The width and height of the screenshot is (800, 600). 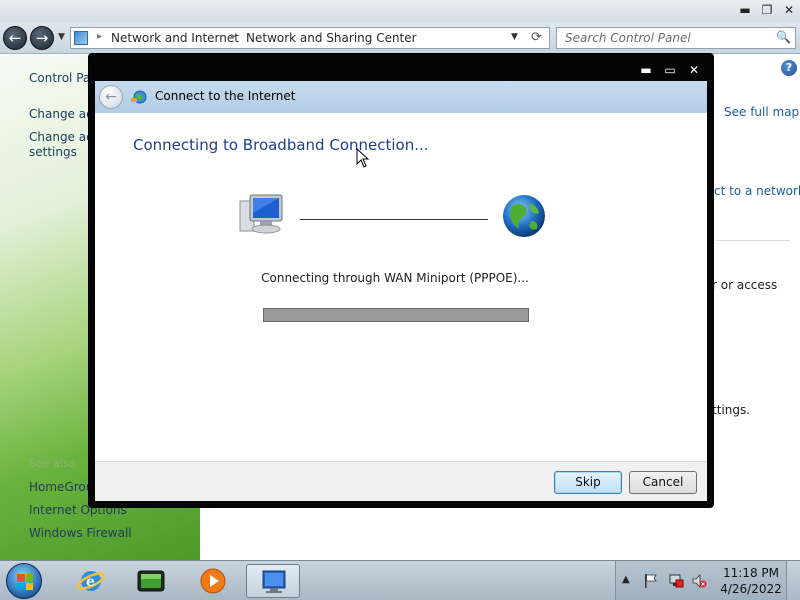 What do you see at coordinates (588, 482) in the screenshot?
I see `skip-button: Skip` at bounding box center [588, 482].